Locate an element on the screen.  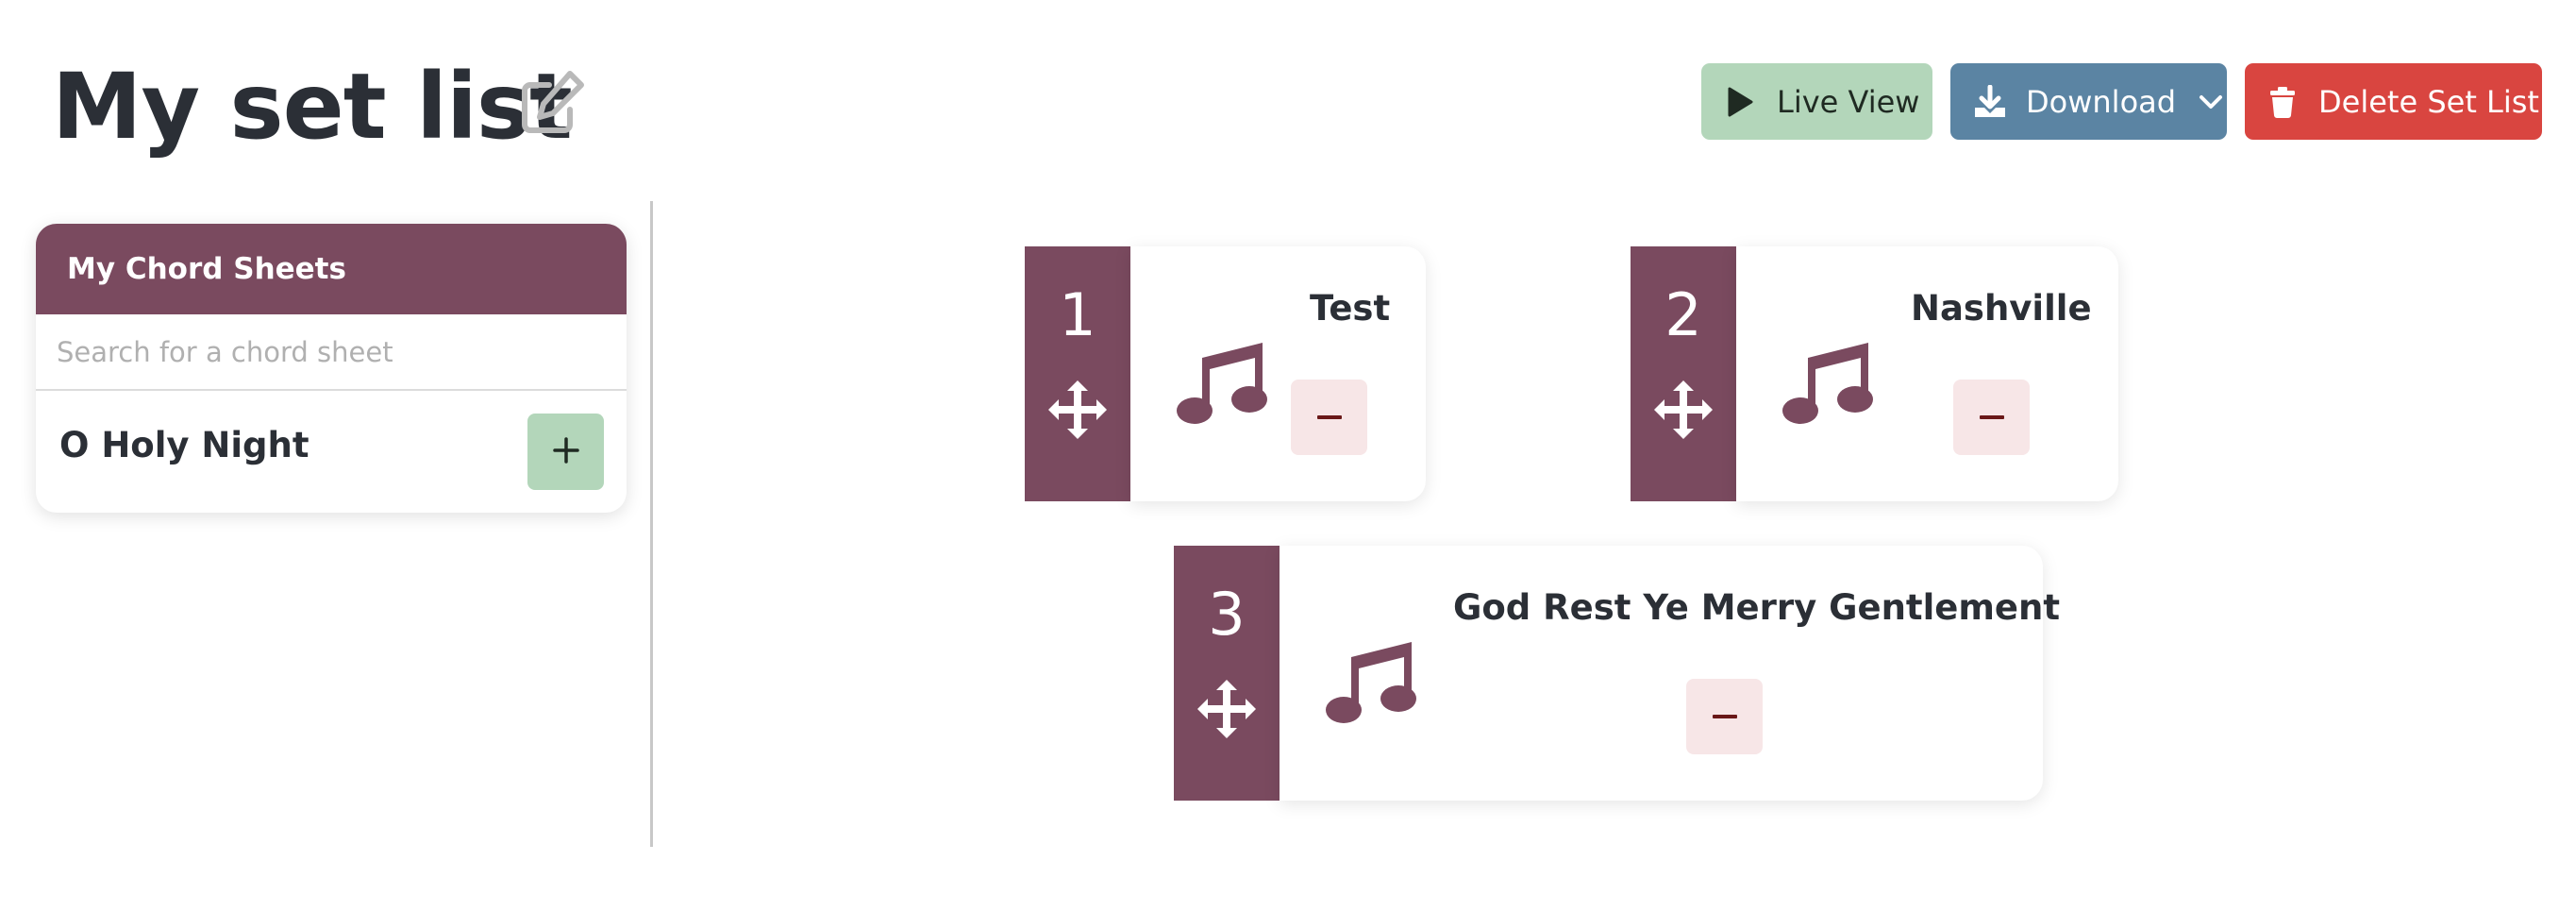
delete-set-list-button: Delete Set List is located at coordinates (2393, 101).